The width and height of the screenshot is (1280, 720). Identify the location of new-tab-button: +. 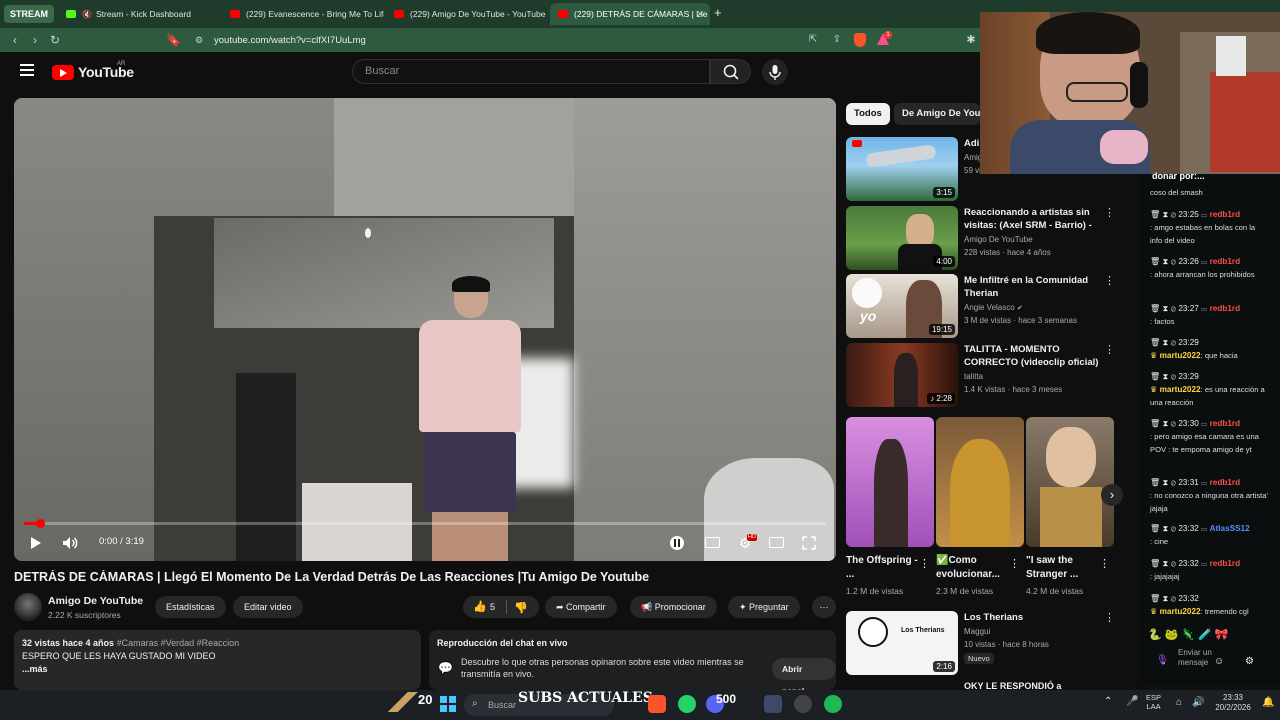
(718, 12).